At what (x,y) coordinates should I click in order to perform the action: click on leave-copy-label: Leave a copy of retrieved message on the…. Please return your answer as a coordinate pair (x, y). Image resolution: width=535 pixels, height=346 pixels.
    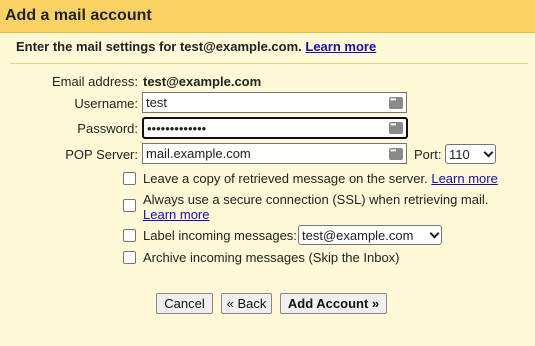
    Looking at the image, I should click on (285, 178).